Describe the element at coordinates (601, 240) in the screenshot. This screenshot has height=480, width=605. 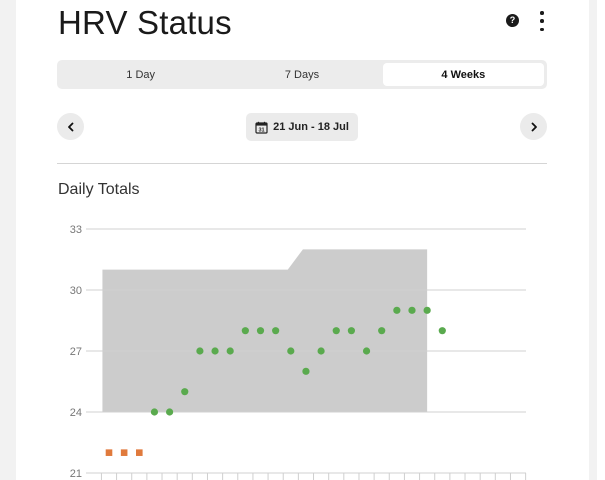
I see `page-edge` at that location.